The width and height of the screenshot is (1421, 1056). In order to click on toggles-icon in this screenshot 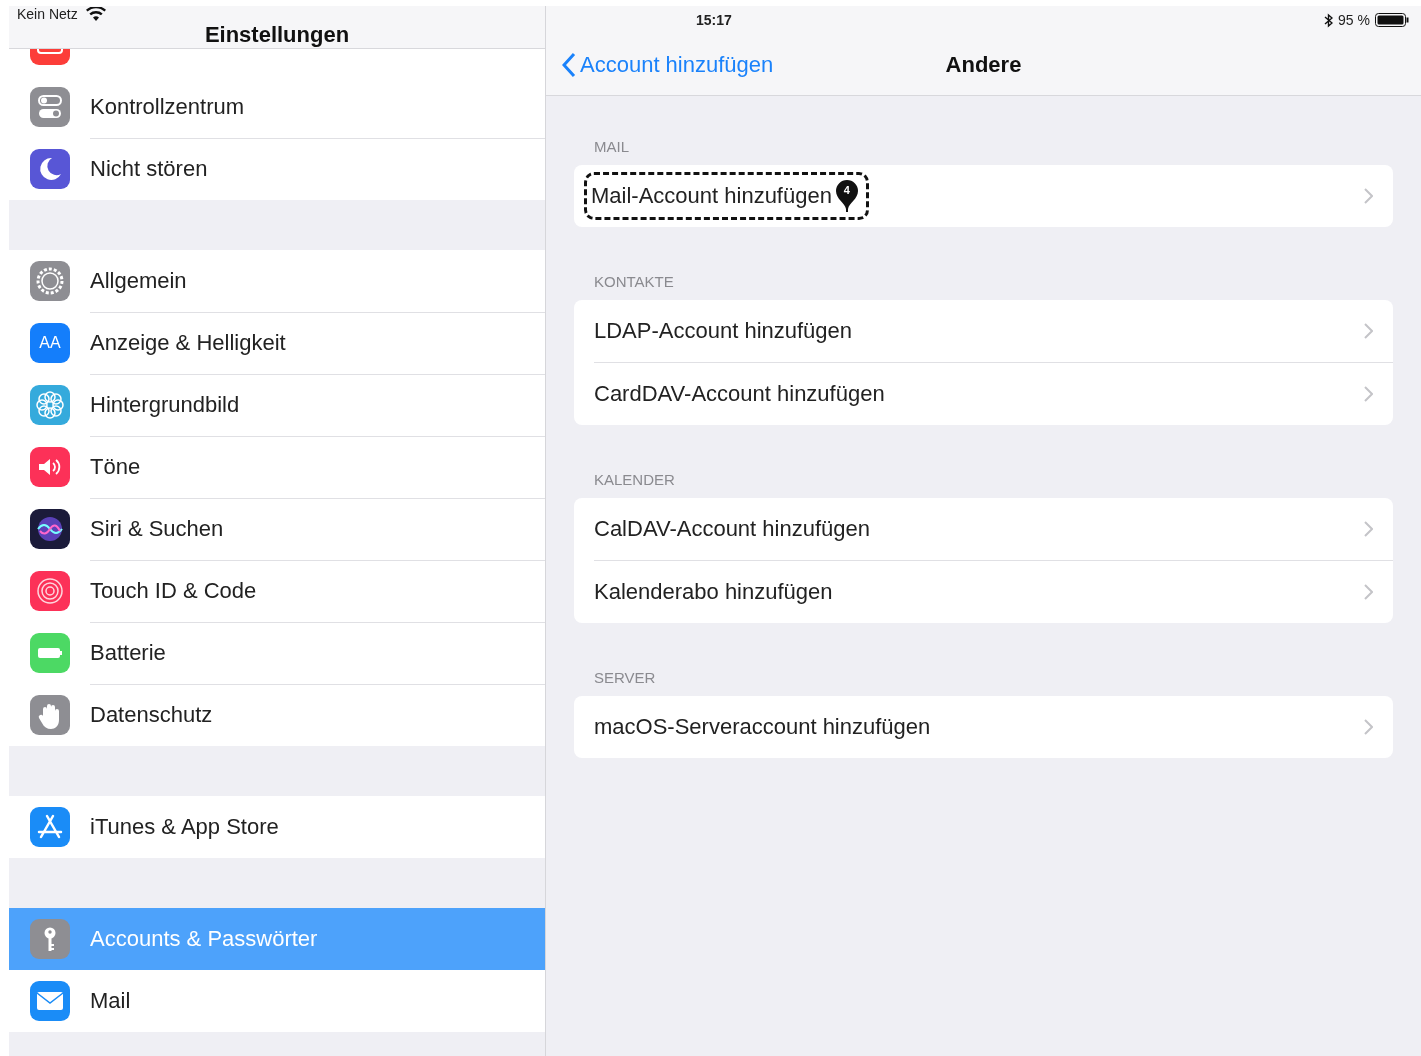, I will do `click(50, 107)`.